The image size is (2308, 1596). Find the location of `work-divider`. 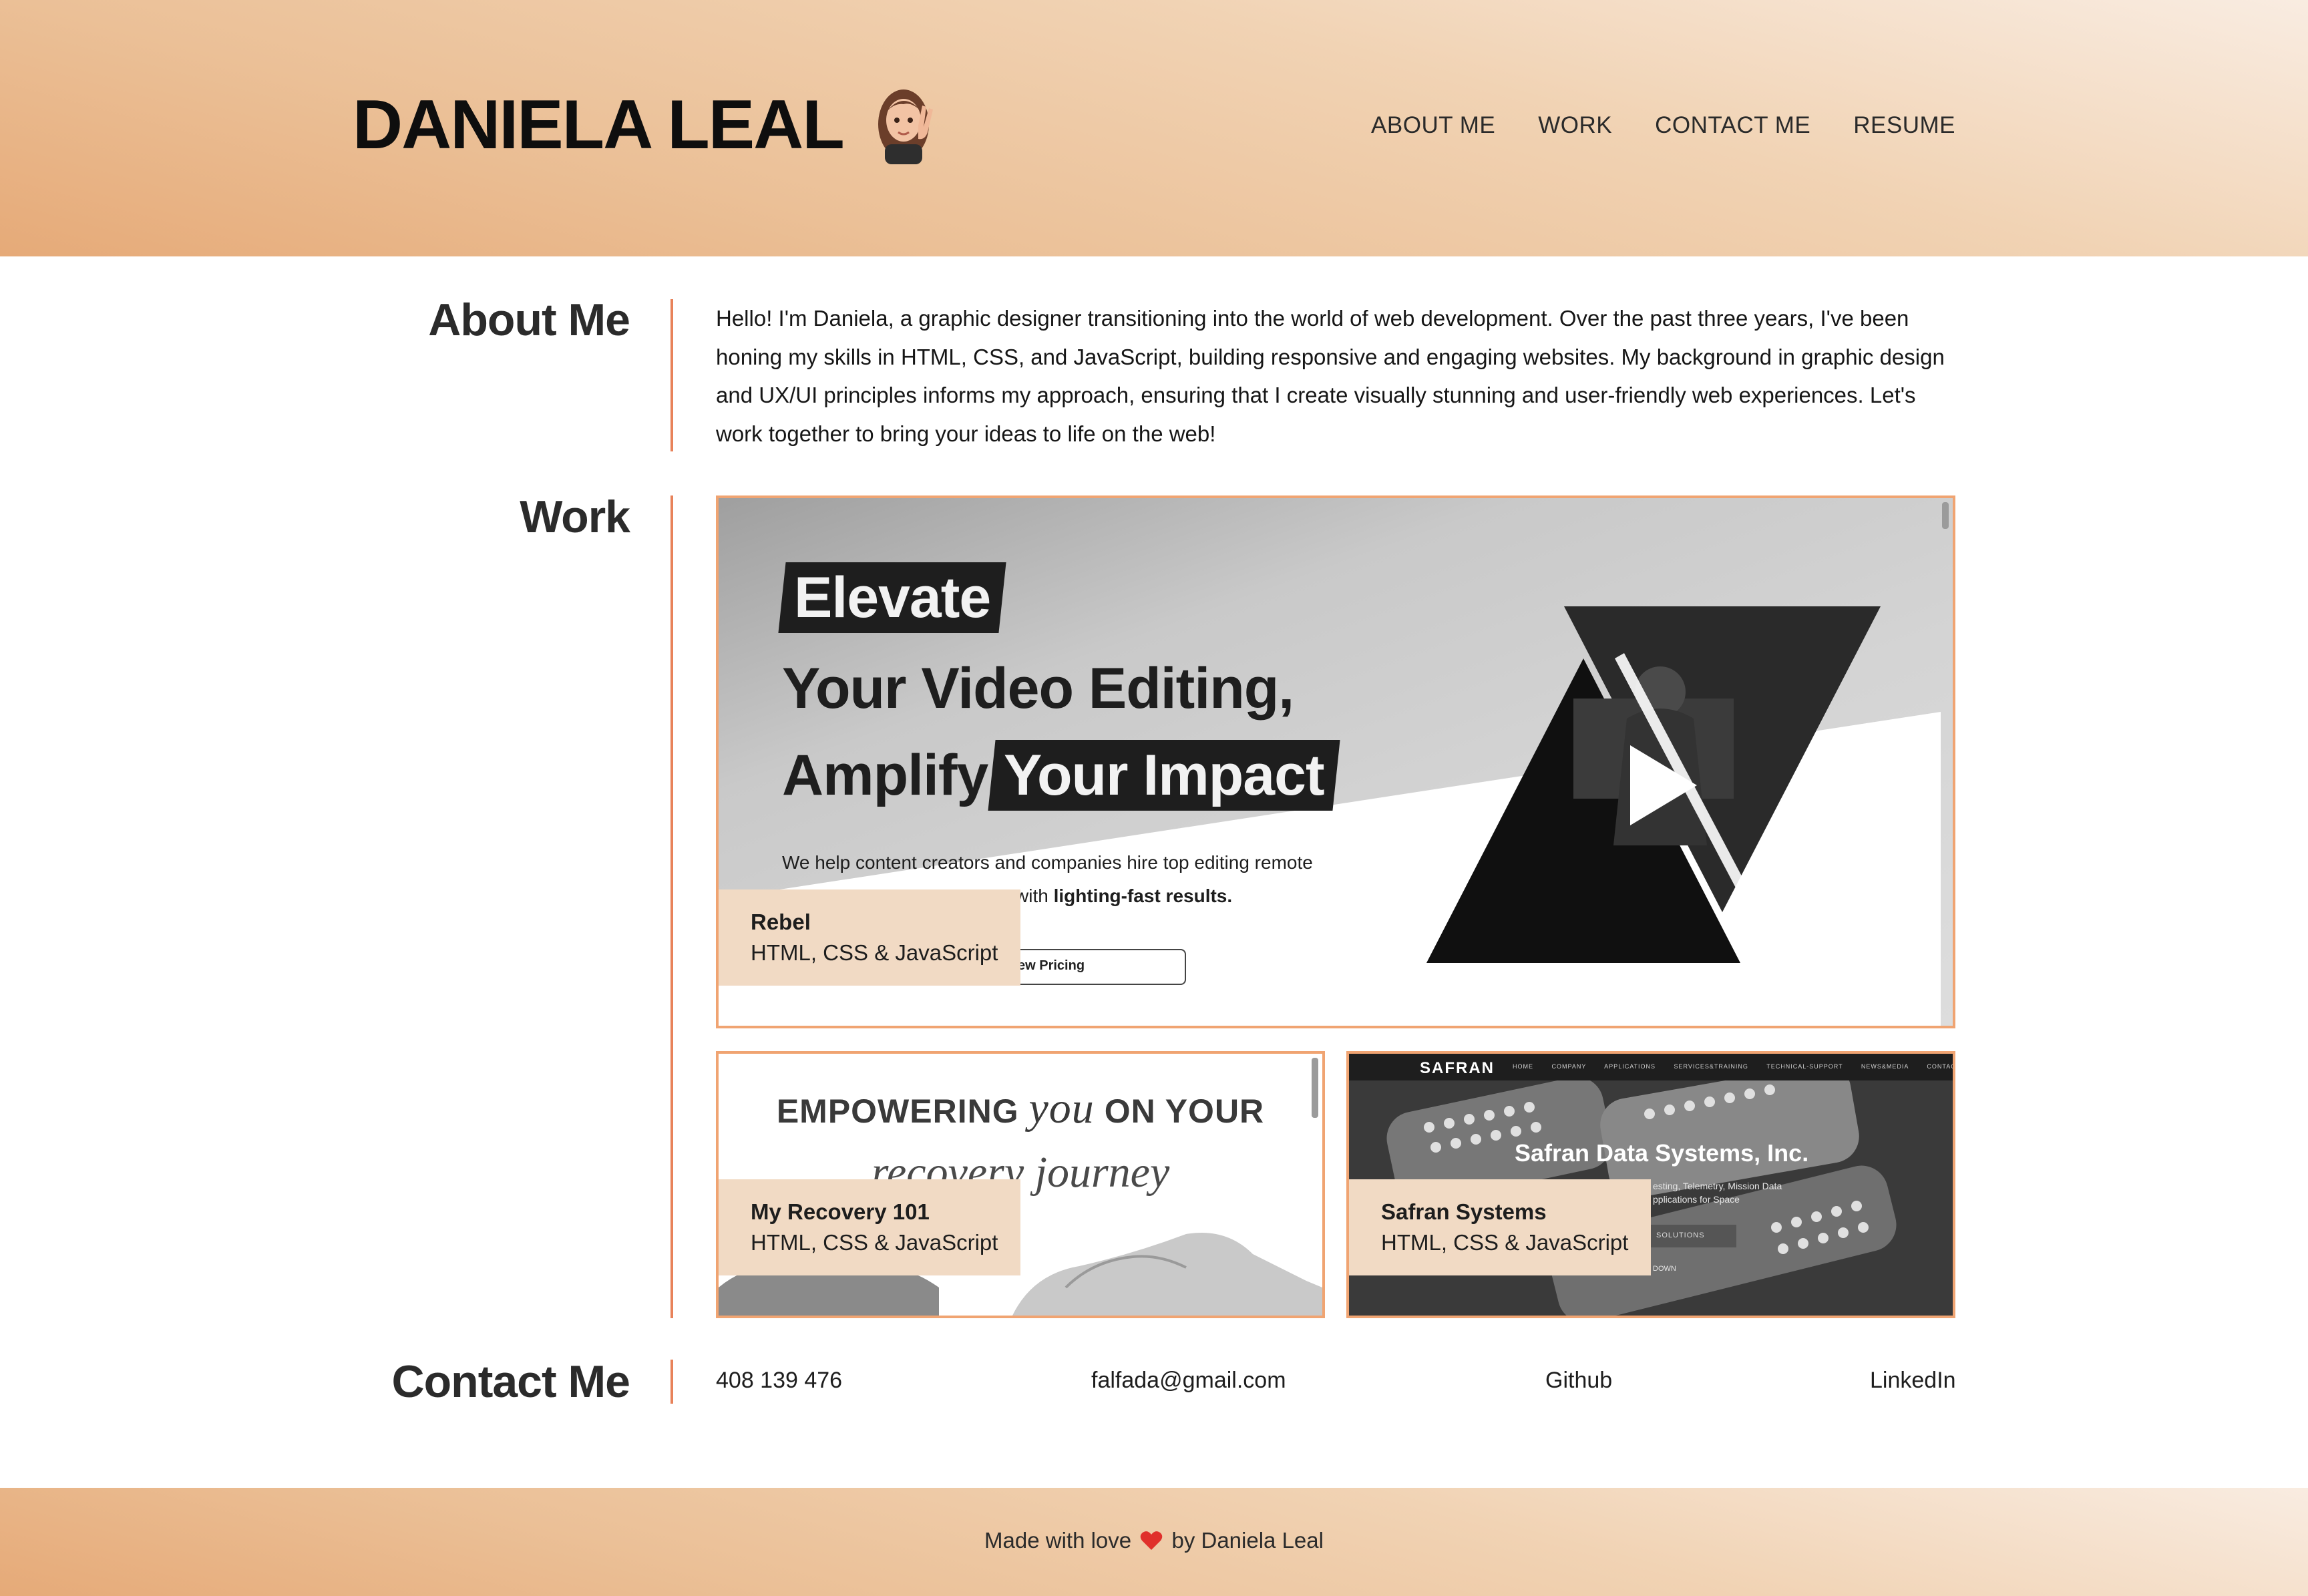

work-divider is located at coordinates (671, 907).